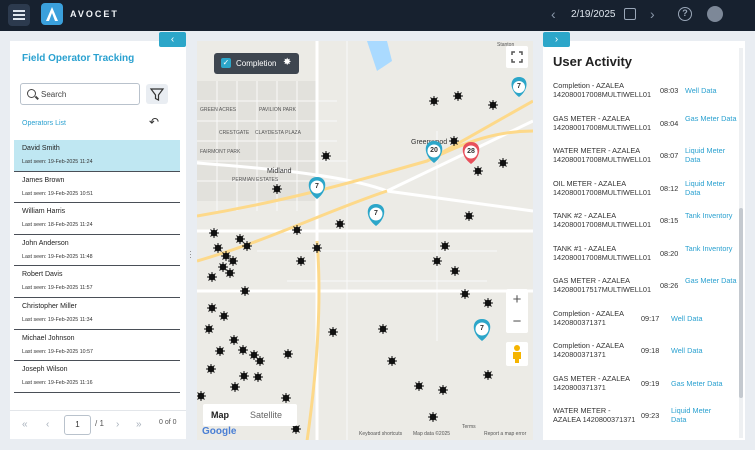  I want to click on calendar-icon, so click(630, 14).